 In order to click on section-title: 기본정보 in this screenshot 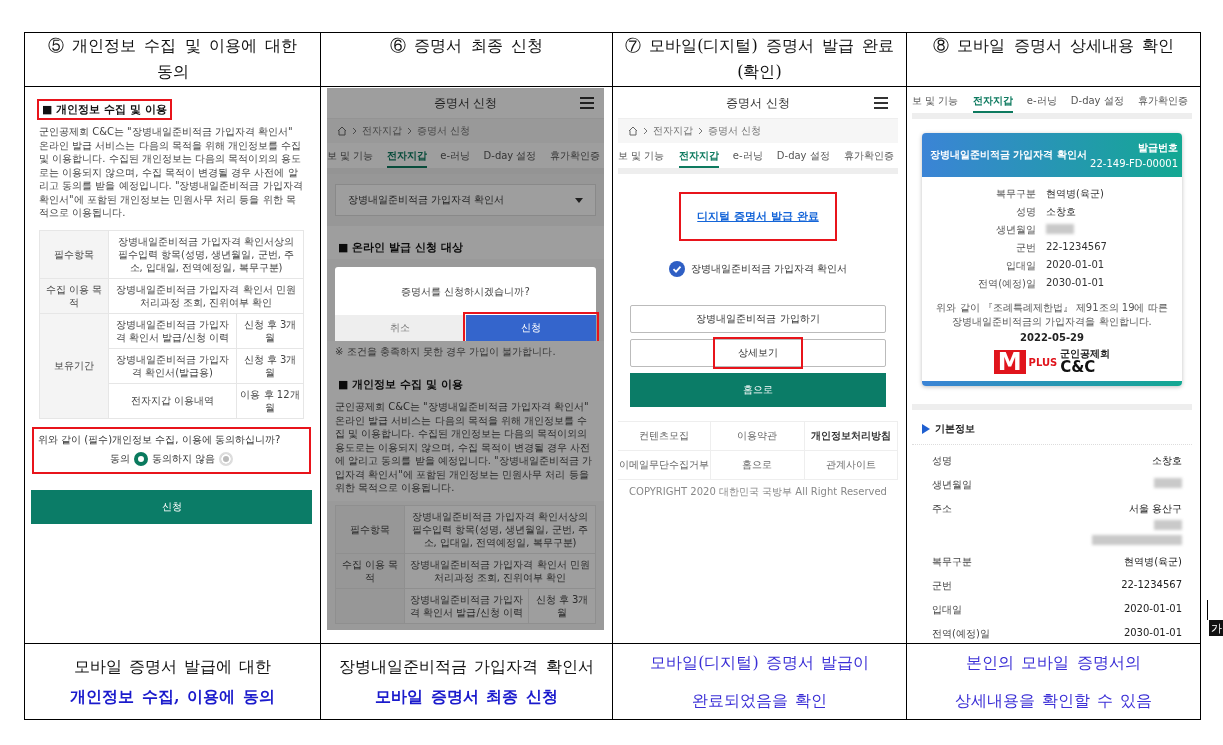, I will do `click(955, 429)`.